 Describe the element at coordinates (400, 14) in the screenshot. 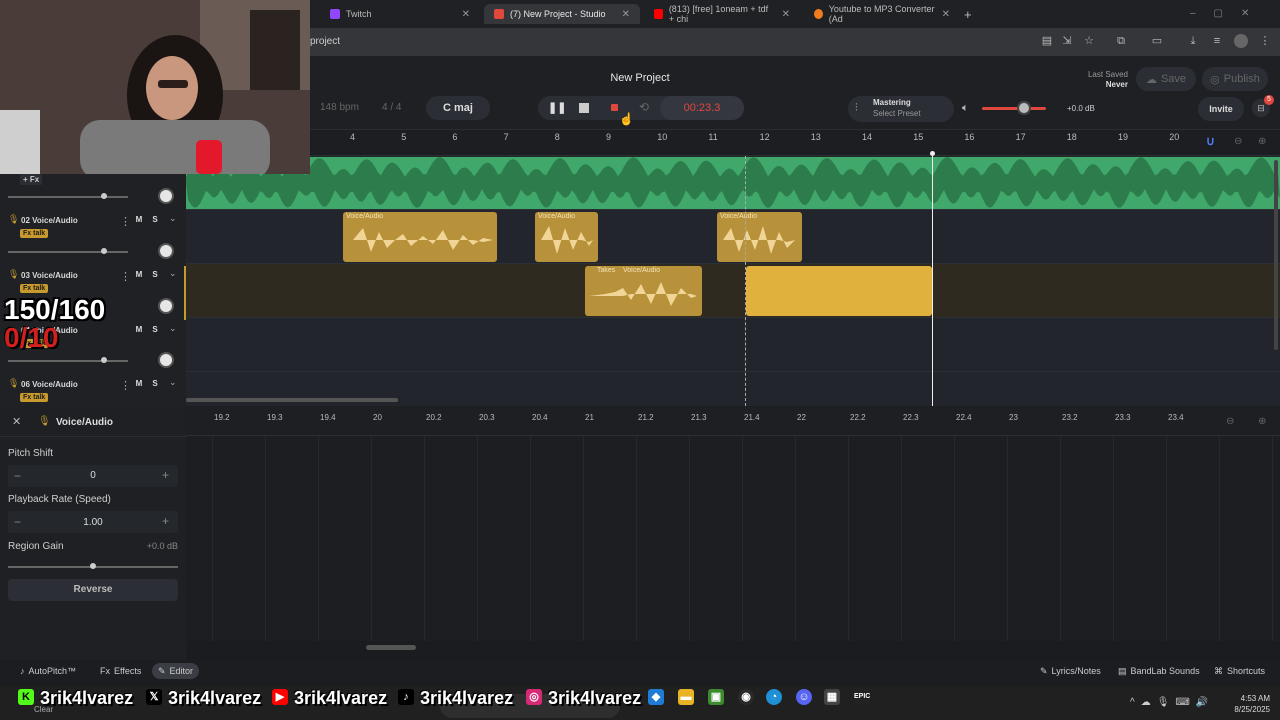

I see `tab-twitch: Twitch ✕` at that location.